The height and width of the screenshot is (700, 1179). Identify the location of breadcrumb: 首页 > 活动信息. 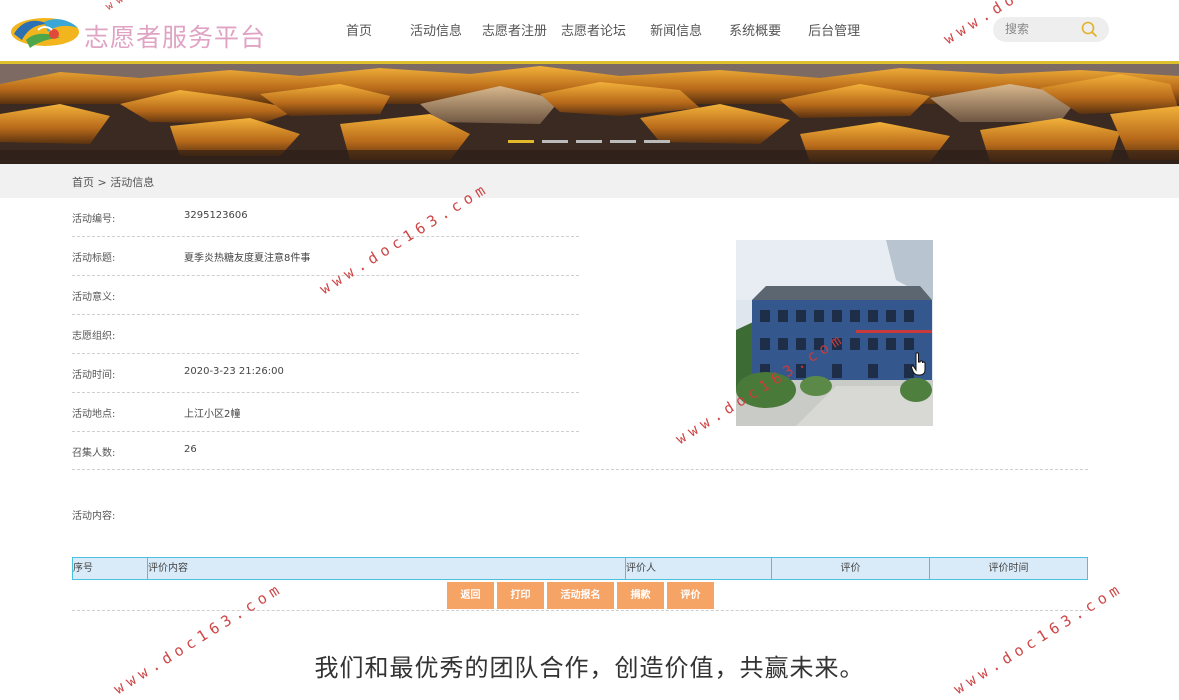
(113, 182).